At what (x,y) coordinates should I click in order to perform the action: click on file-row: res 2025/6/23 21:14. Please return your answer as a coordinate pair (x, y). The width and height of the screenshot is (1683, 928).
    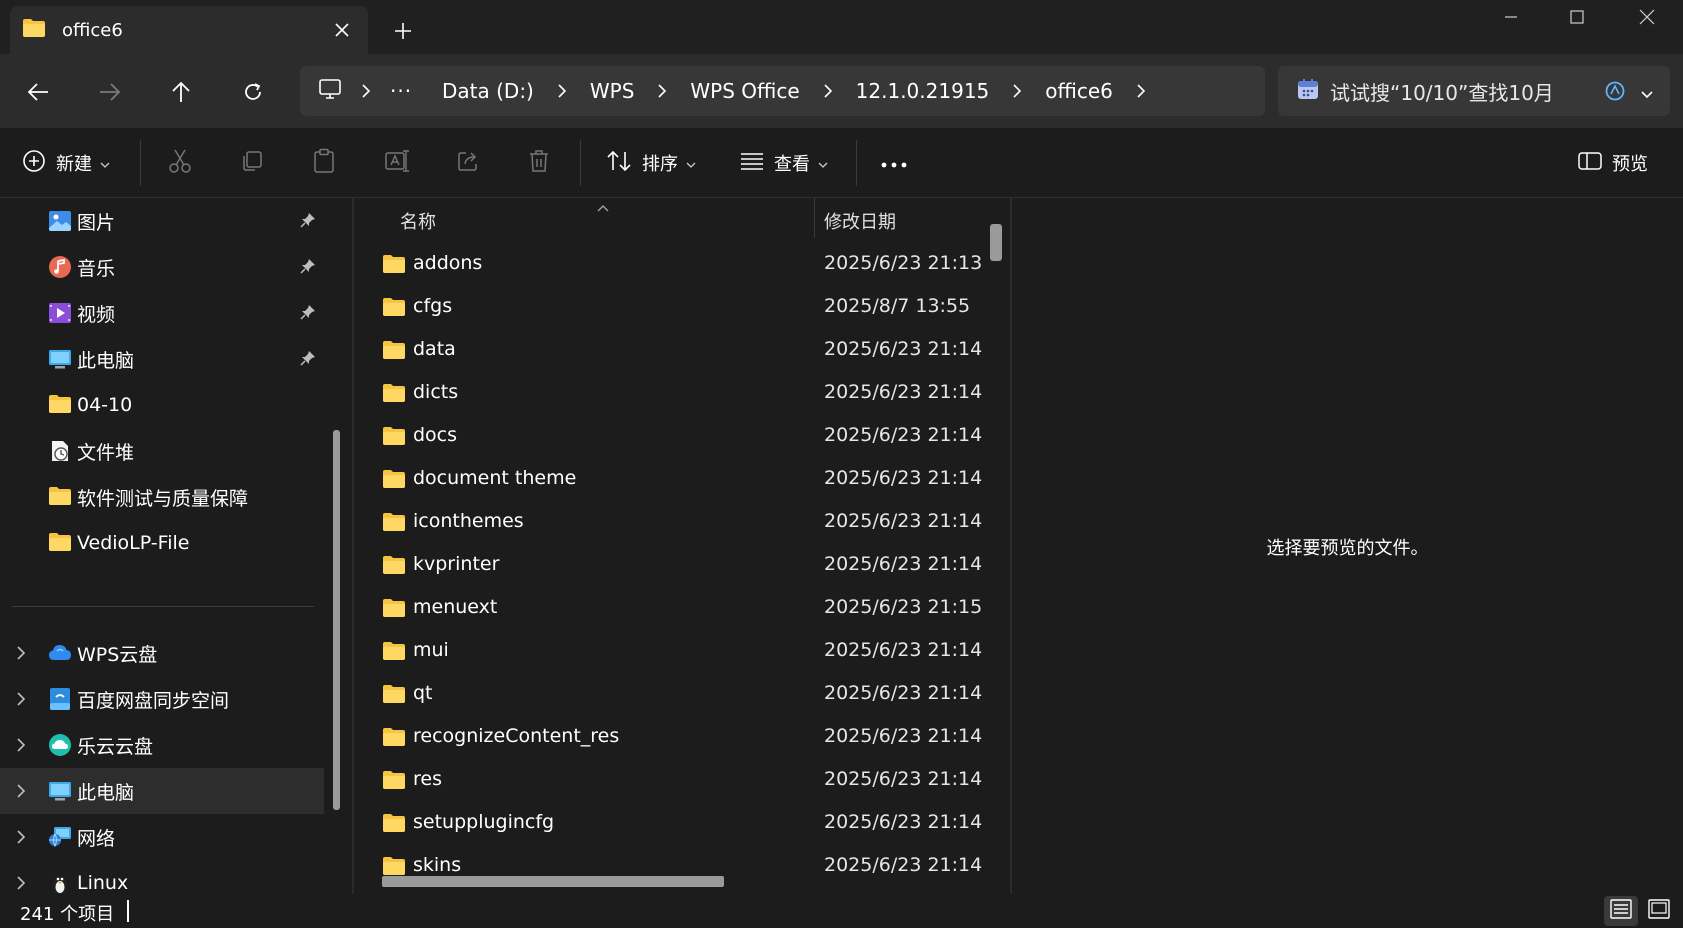
    Looking at the image, I should click on (674, 779).